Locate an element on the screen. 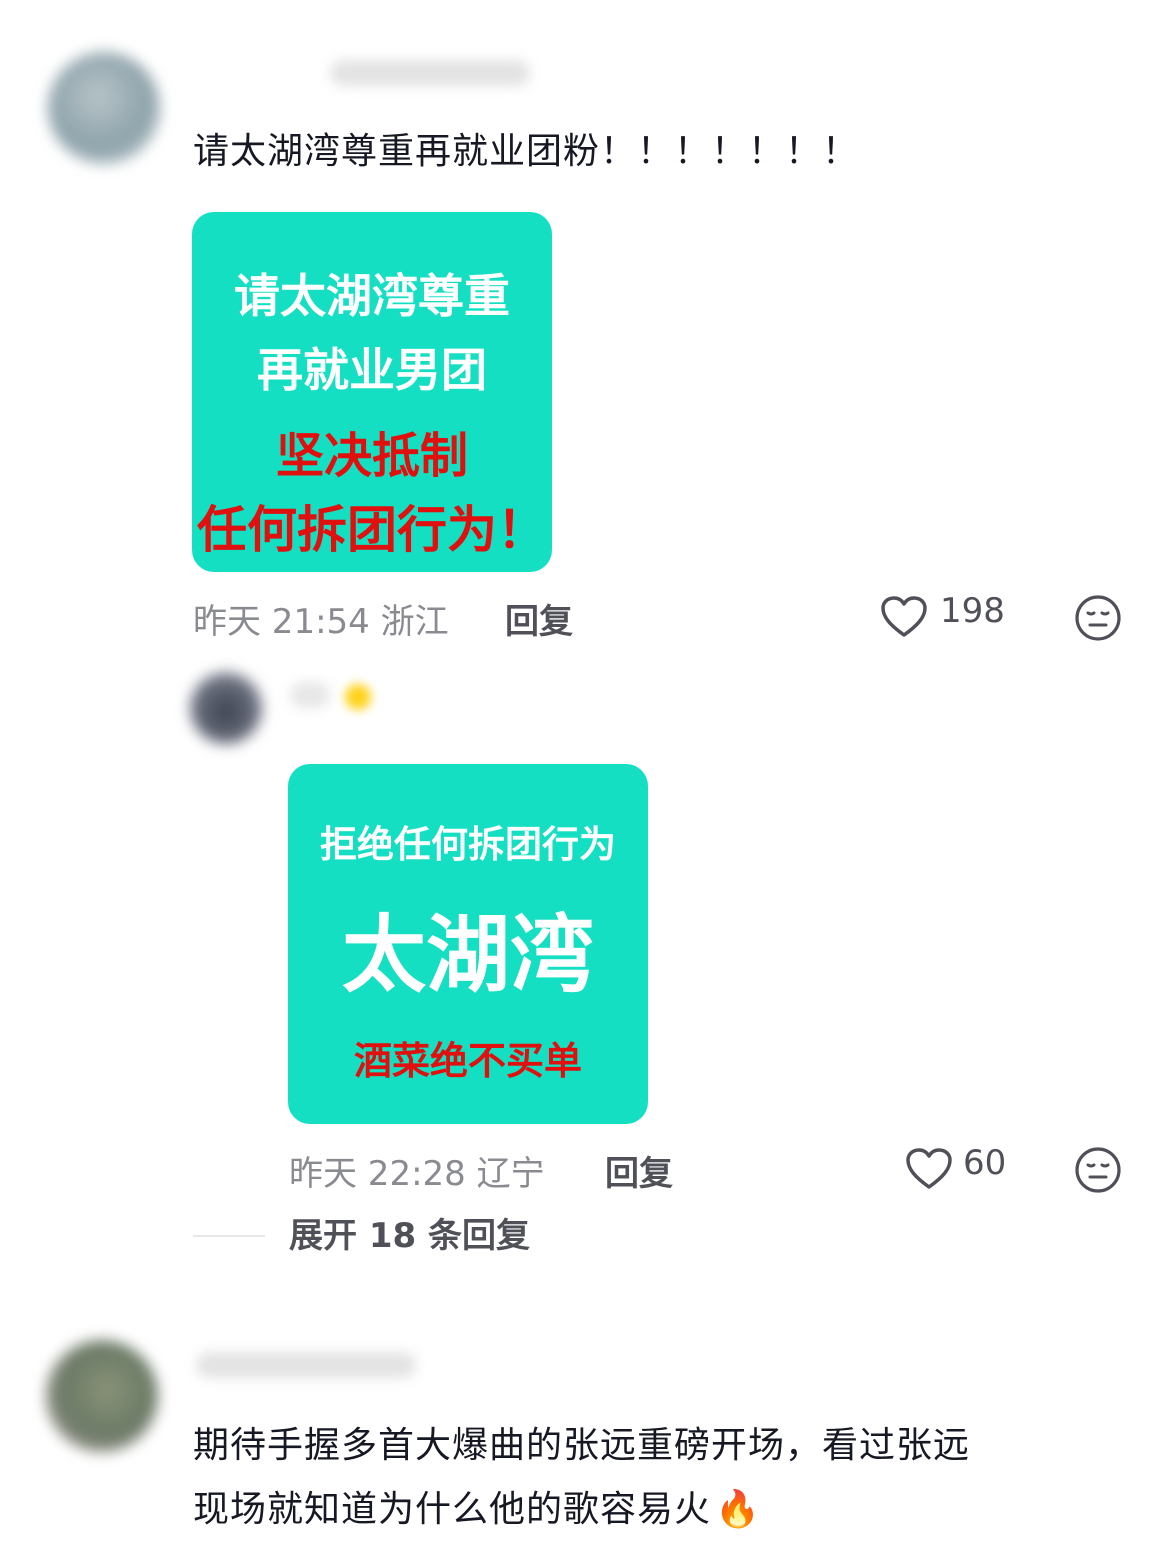  comment-image: 请太湖湾尊重 再就业男团 坚决抵制 任何拆团行为！ is located at coordinates (372, 392).